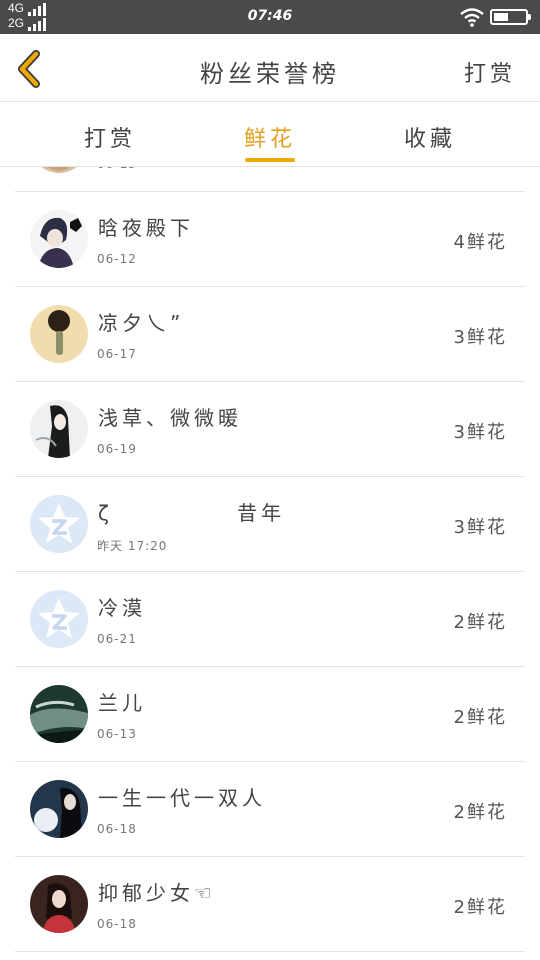 The height and width of the screenshot is (960, 540). What do you see at coordinates (146, 228) in the screenshot?
I see `item-name: 晗夜殿下` at bounding box center [146, 228].